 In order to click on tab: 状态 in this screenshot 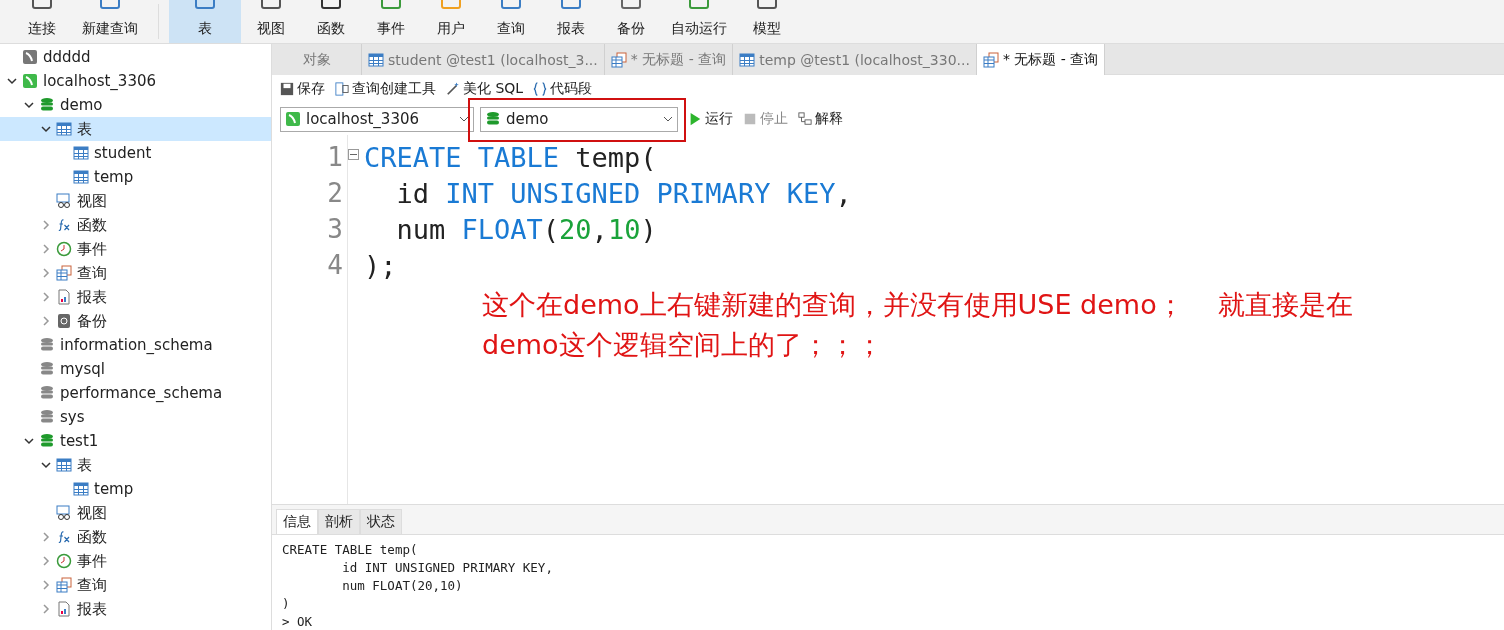, I will do `click(381, 521)`.